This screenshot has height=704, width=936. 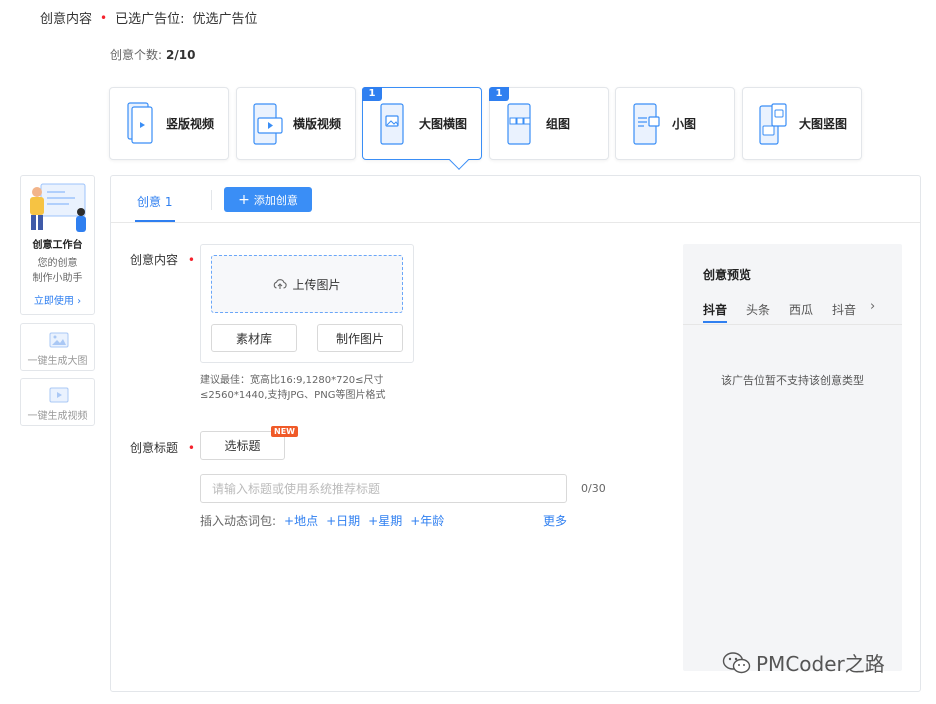 I want to click on preview-title: 创意预览, so click(x=727, y=275).